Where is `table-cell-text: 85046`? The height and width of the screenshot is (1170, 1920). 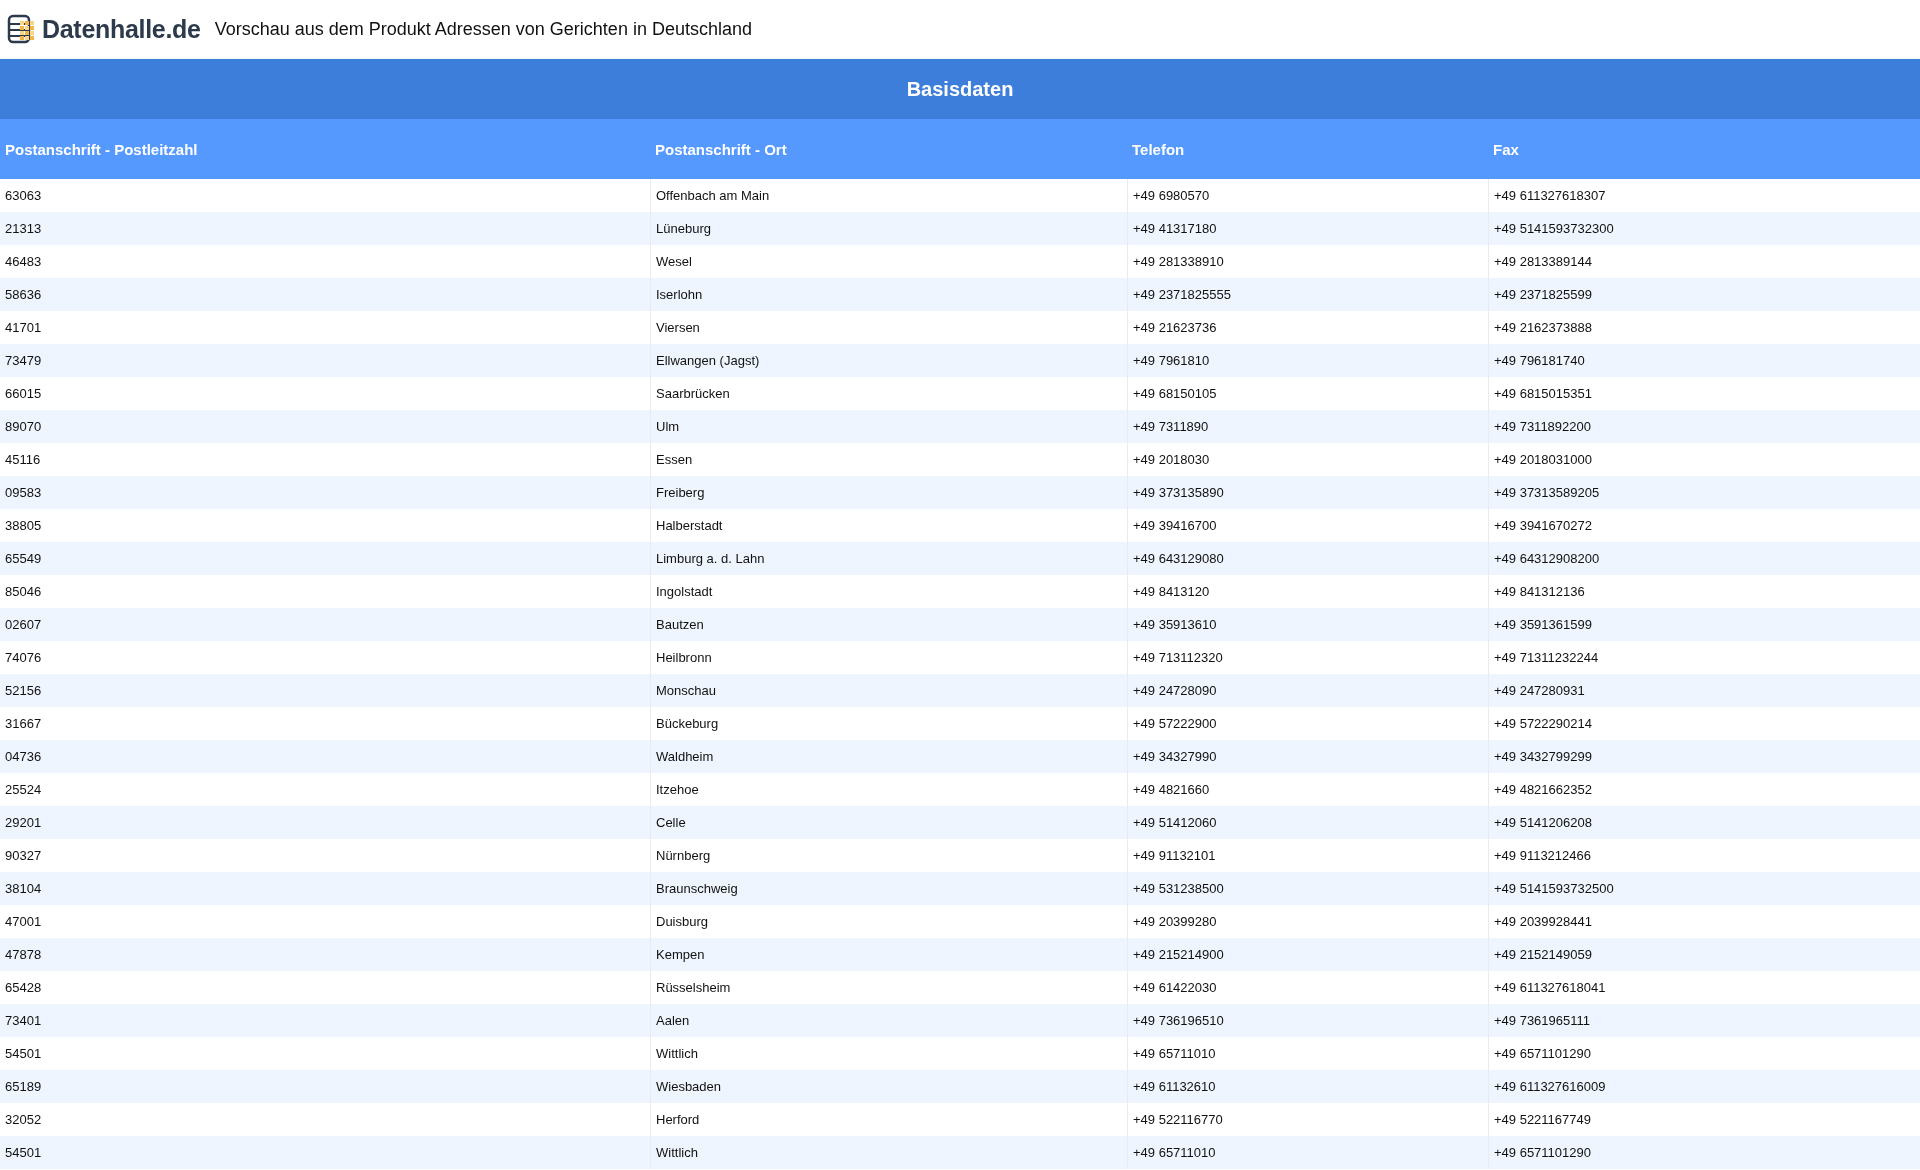
table-cell-text: 85046 is located at coordinates (23, 592).